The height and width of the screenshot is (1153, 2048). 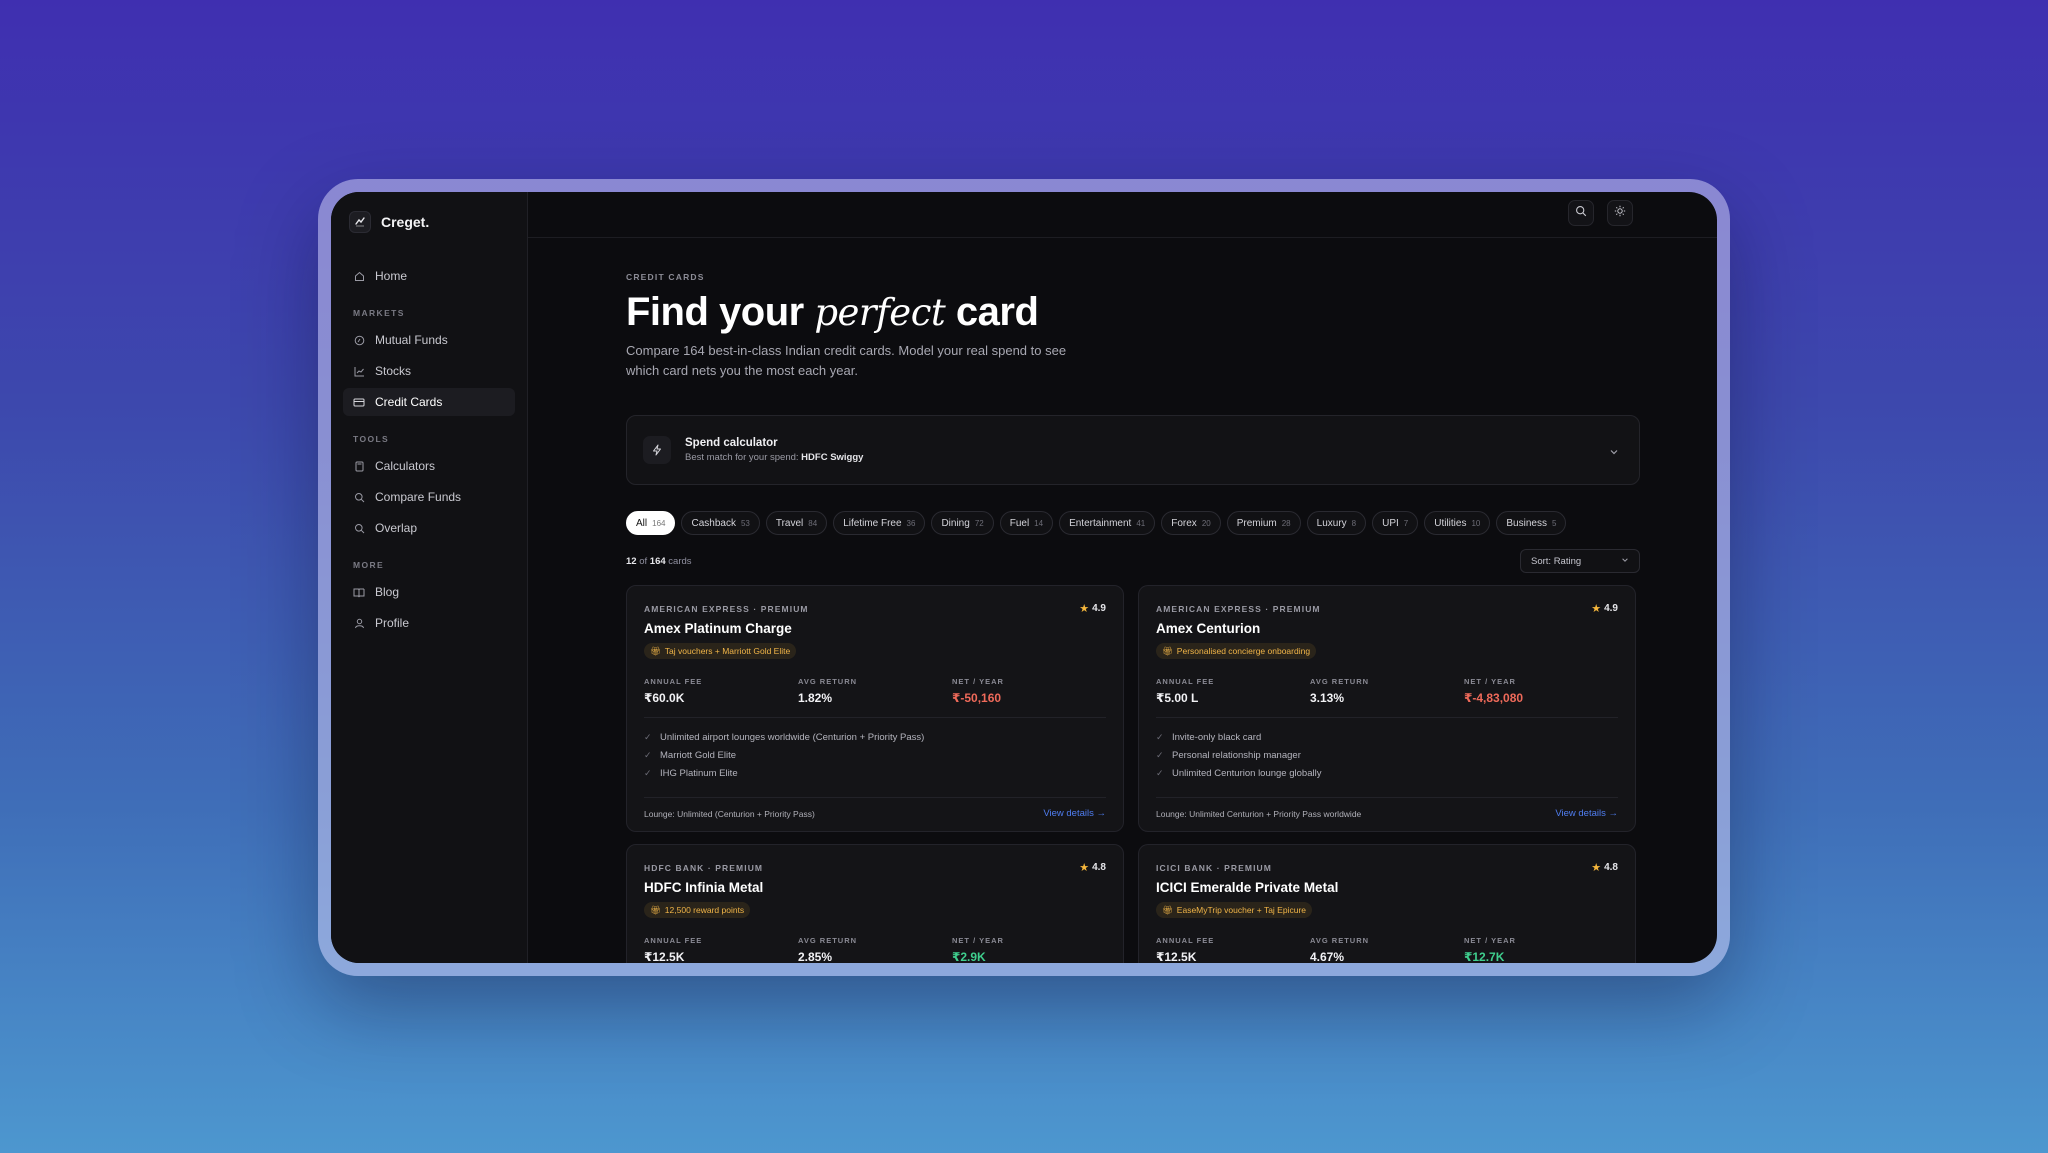 I want to click on filter-chip-label: Cashback, so click(x=713, y=523).